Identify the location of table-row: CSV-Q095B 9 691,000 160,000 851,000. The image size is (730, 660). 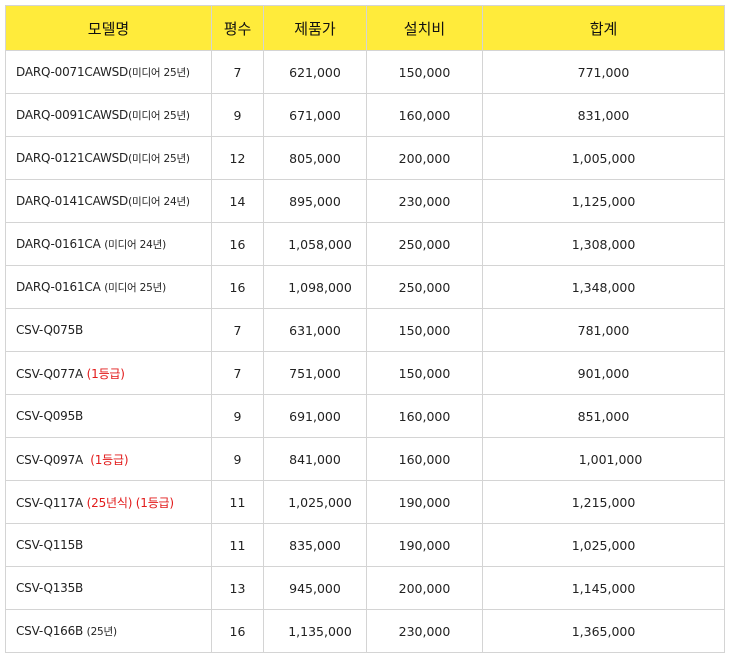
(365, 416).